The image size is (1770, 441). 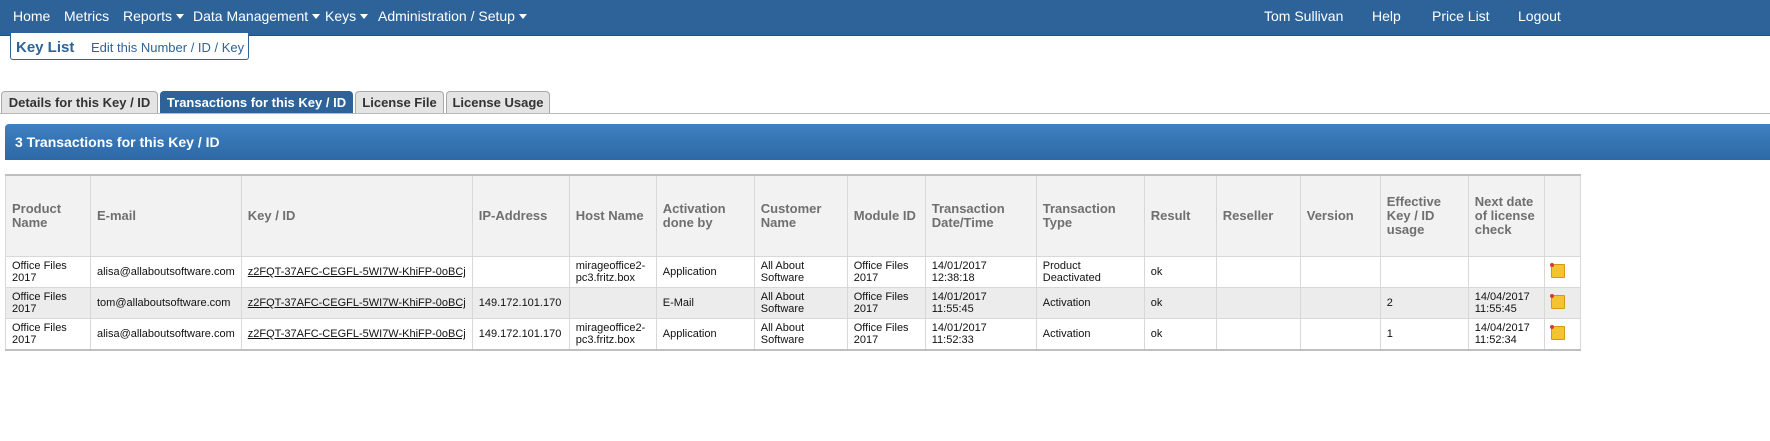 I want to click on edit-key-link: Edit this Number / ID / Key, so click(x=167, y=47).